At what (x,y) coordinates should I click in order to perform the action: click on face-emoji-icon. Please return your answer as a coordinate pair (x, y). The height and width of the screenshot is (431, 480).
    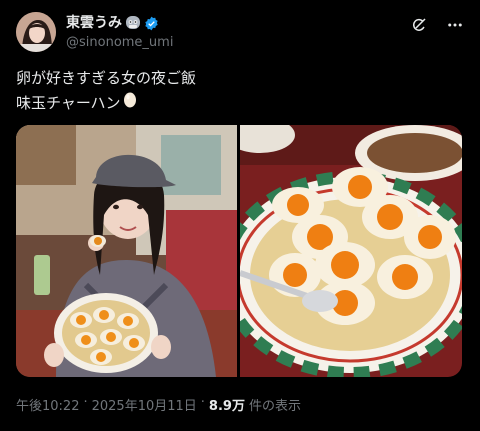
    Looking at the image, I should click on (133, 23).